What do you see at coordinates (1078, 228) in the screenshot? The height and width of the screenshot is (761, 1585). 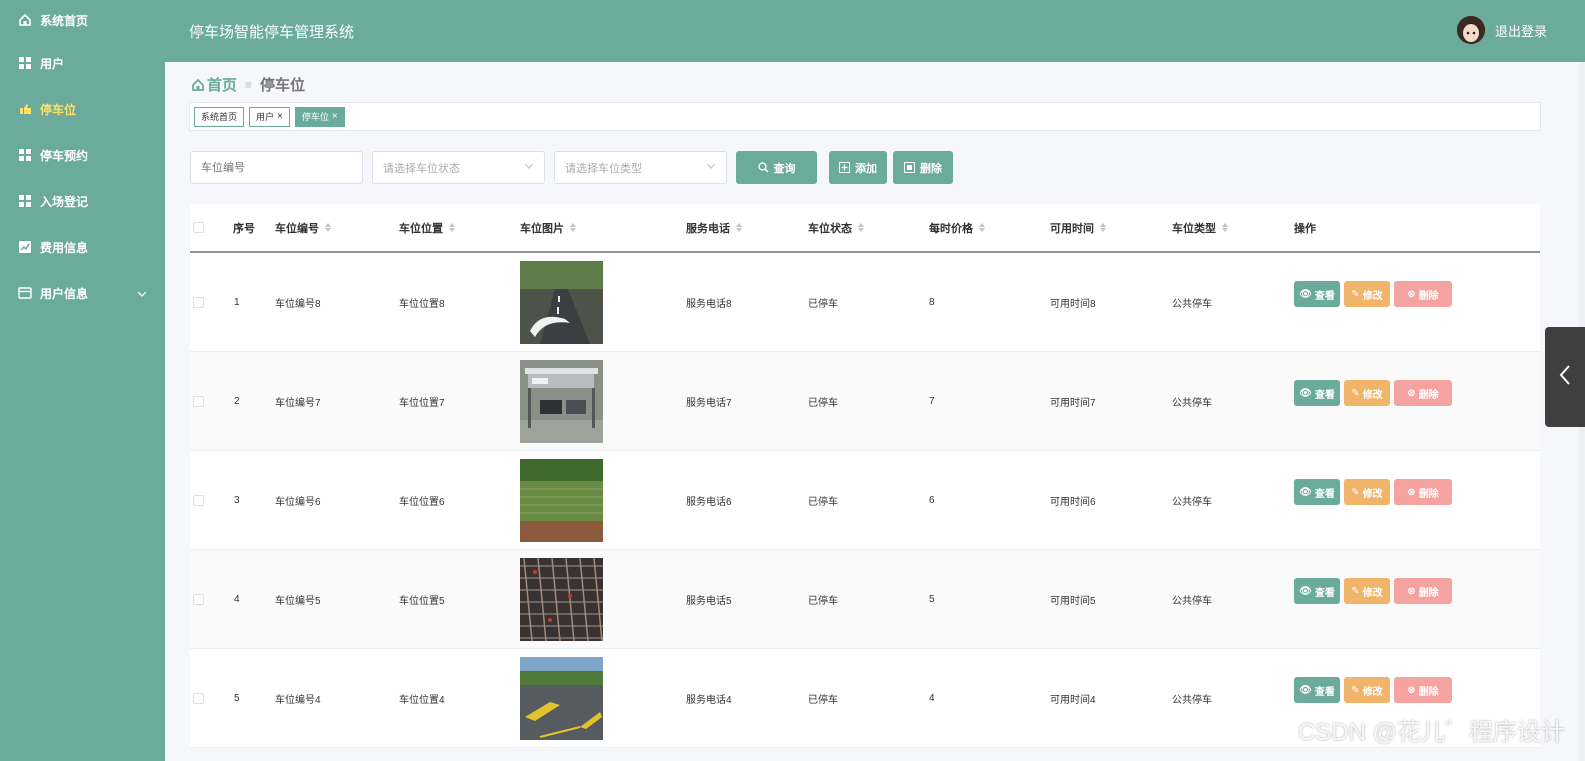 I see `col-time: 可用时间` at bounding box center [1078, 228].